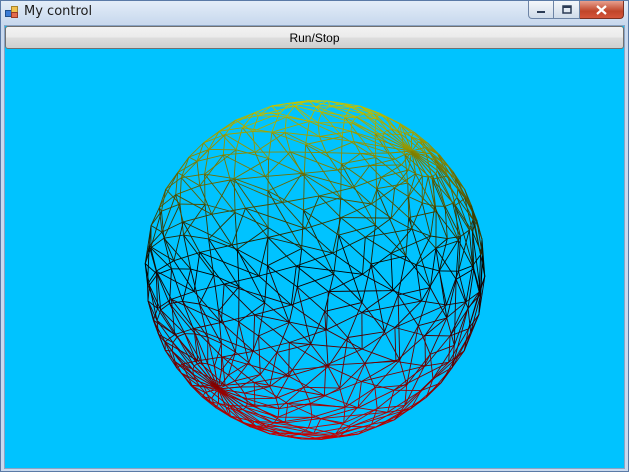 This screenshot has width=629, height=472. Describe the element at coordinates (541, 10) in the screenshot. I see `minimize-button` at that location.